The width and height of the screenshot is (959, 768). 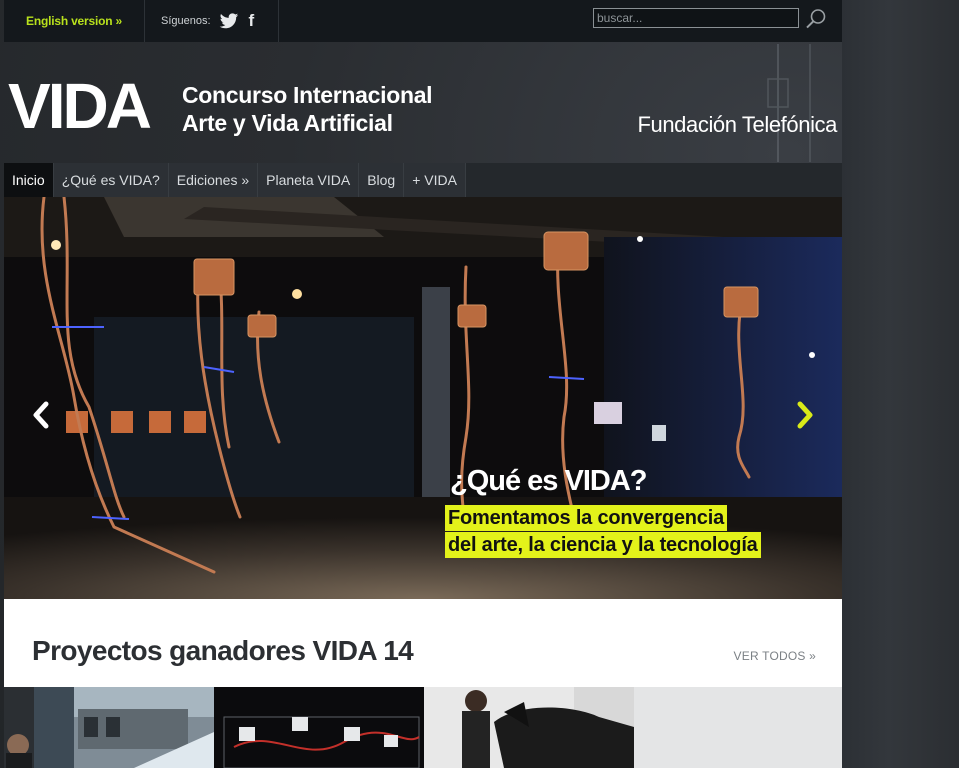 I want to click on project-thumbnail-placeholder, so click(x=738, y=727).